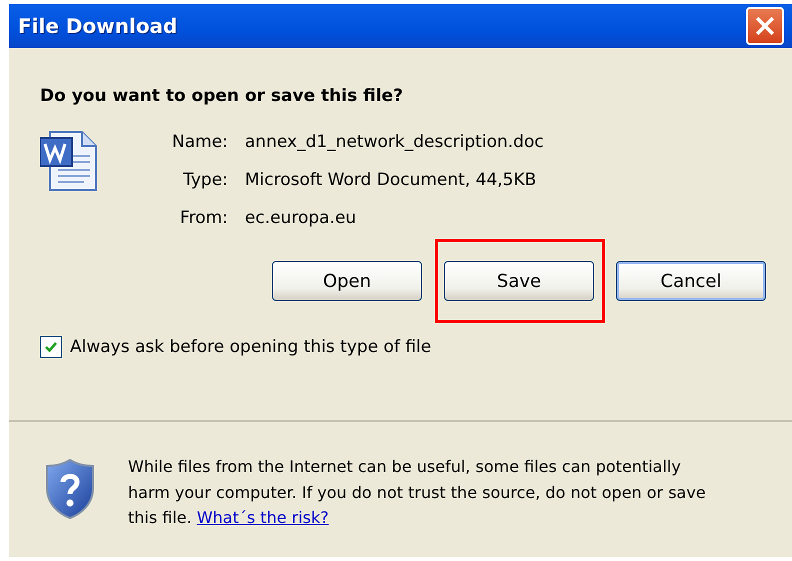 This screenshot has width=792, height=561. Describe the element at coordinates (51, 347) in the screenshot. I see `checkbox` at that location.